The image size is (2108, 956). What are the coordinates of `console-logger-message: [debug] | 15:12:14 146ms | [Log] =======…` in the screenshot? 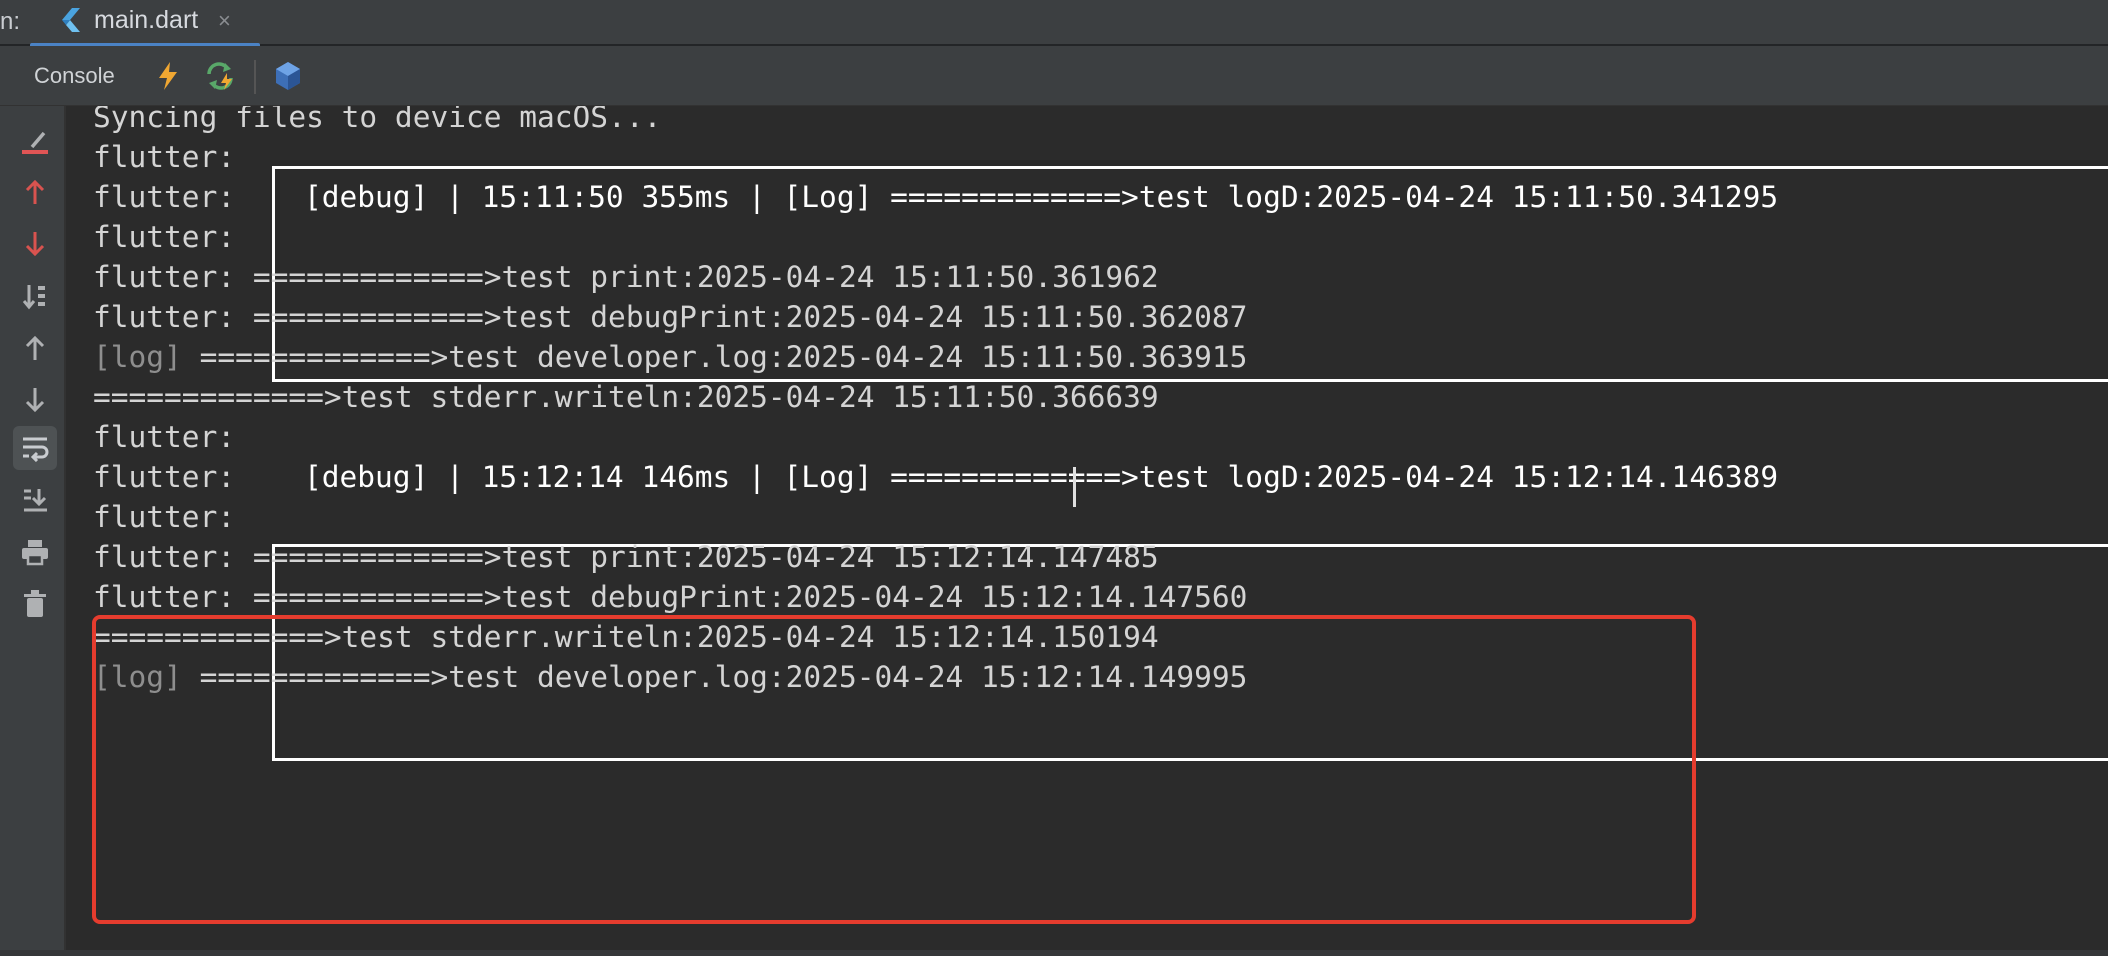 It's located at (1041, 477).